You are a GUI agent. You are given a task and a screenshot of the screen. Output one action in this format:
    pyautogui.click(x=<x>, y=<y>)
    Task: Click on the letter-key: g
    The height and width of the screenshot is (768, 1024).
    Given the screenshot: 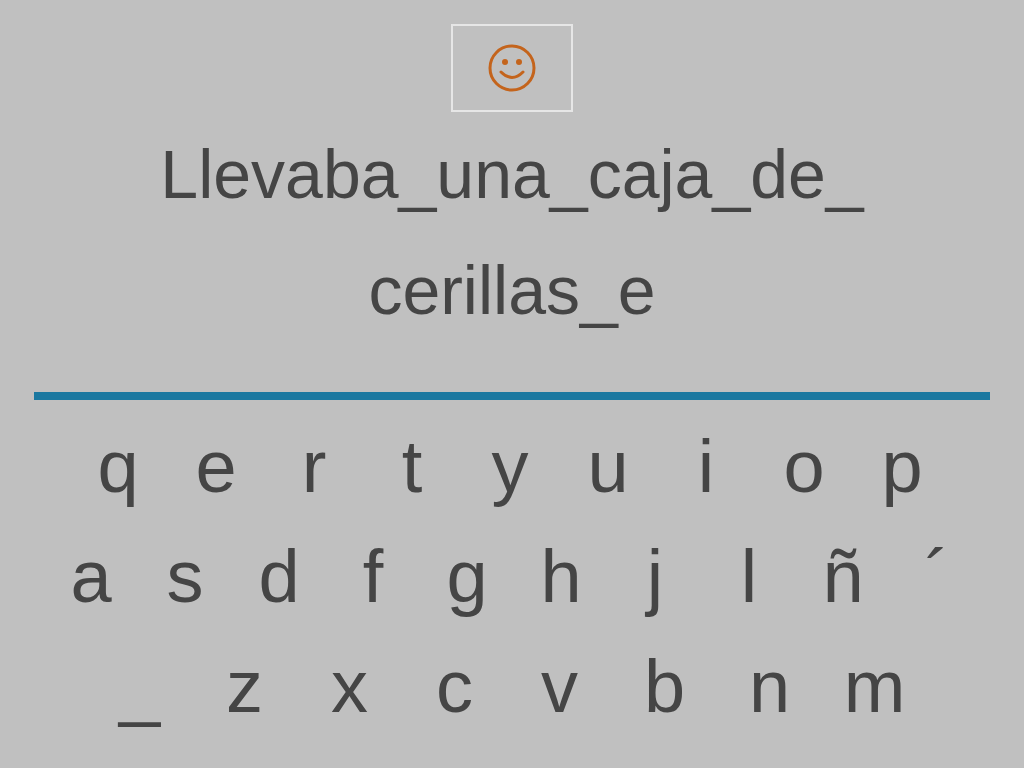 What is the action you would take?
    pyautogui.click(x=467, y=577)
    